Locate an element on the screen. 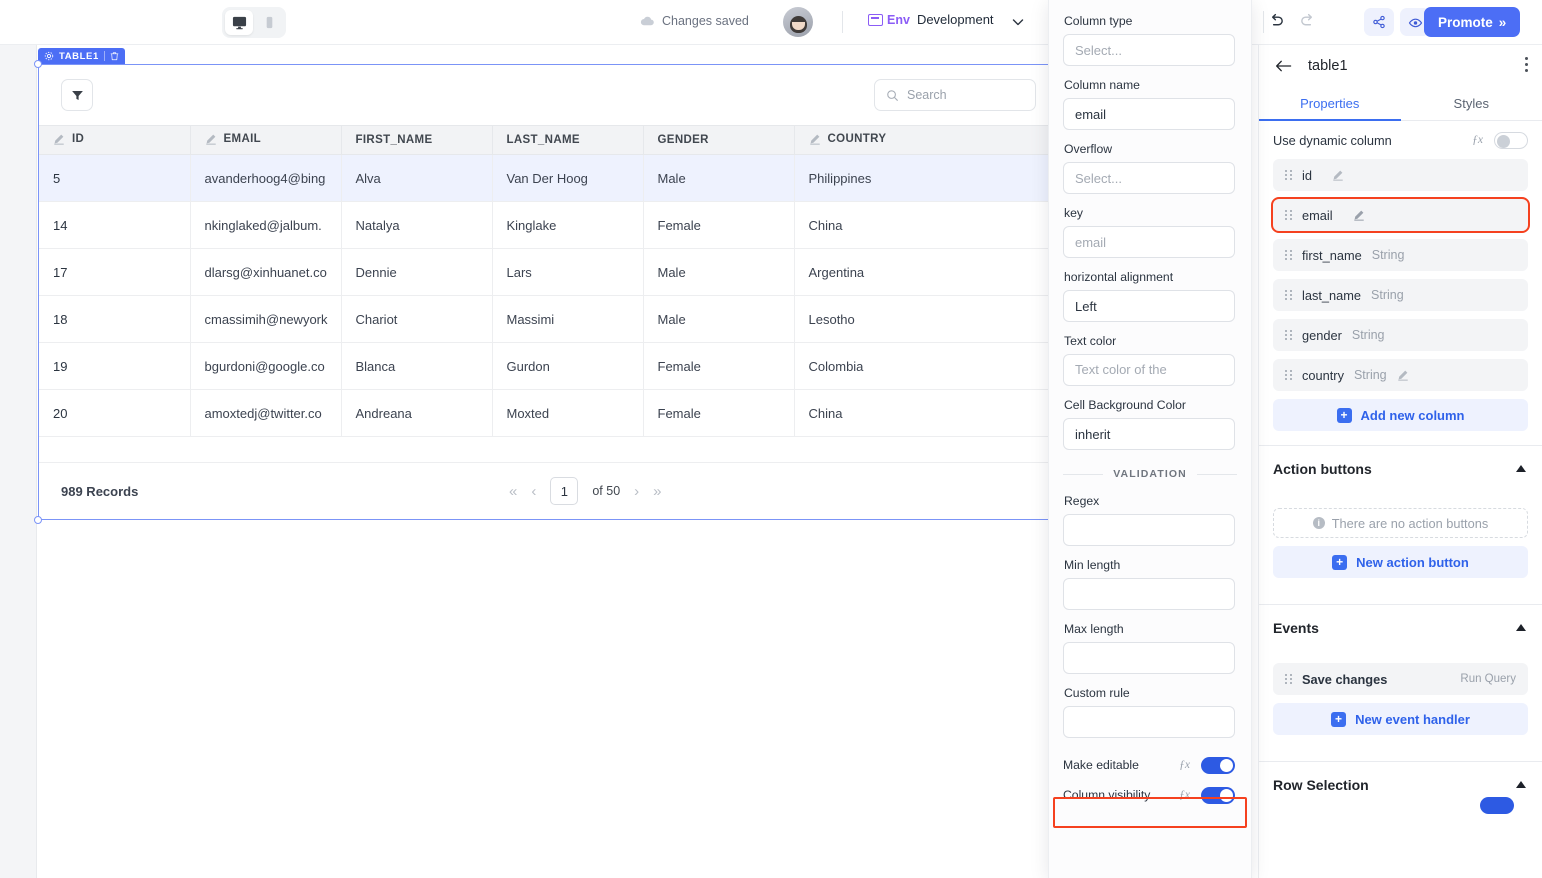 This screenshot has height=878, width=1542. cell-email: amoxtedj@twitter.co is located at coordinates (266, 413).